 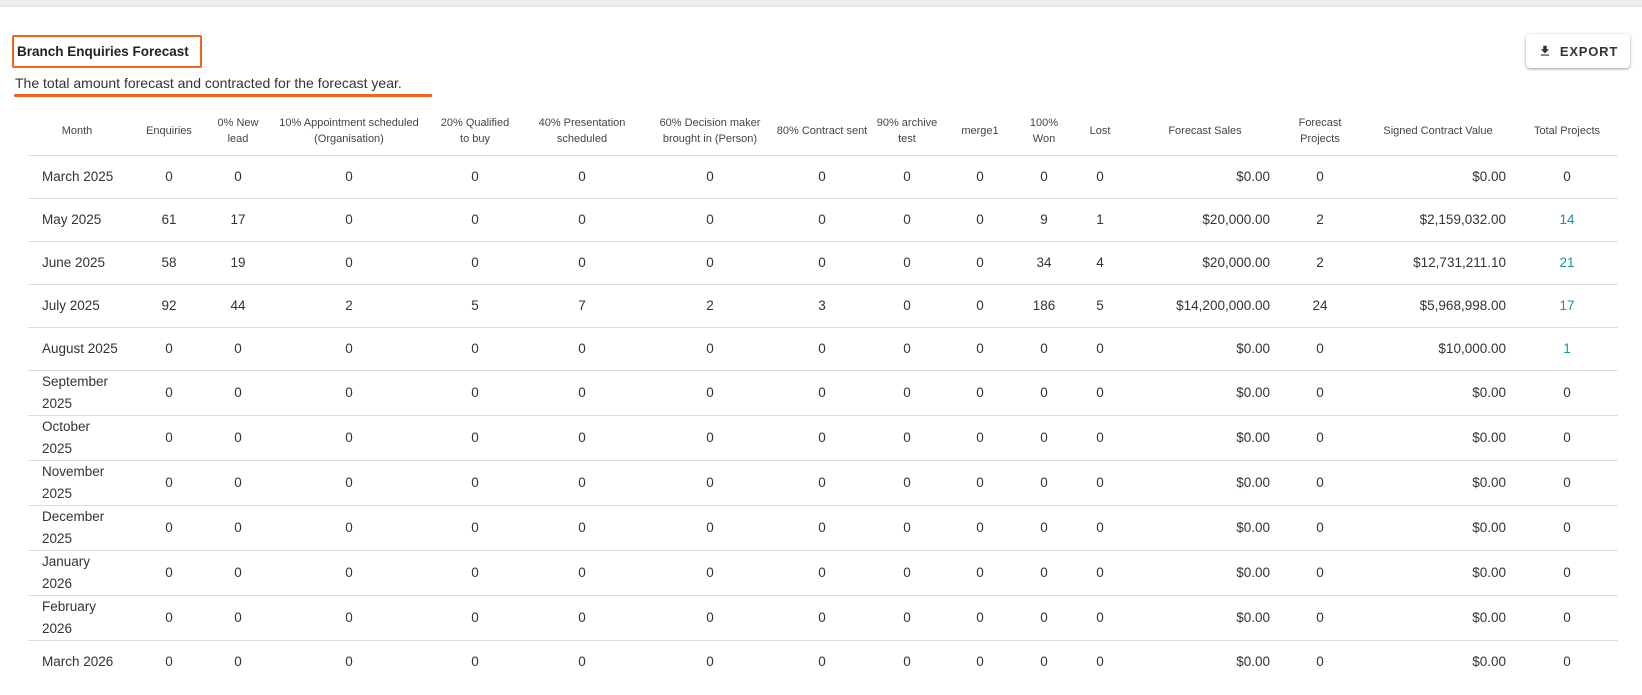 I want to click on table-cell: February 2026, so click(x=77, y=618).